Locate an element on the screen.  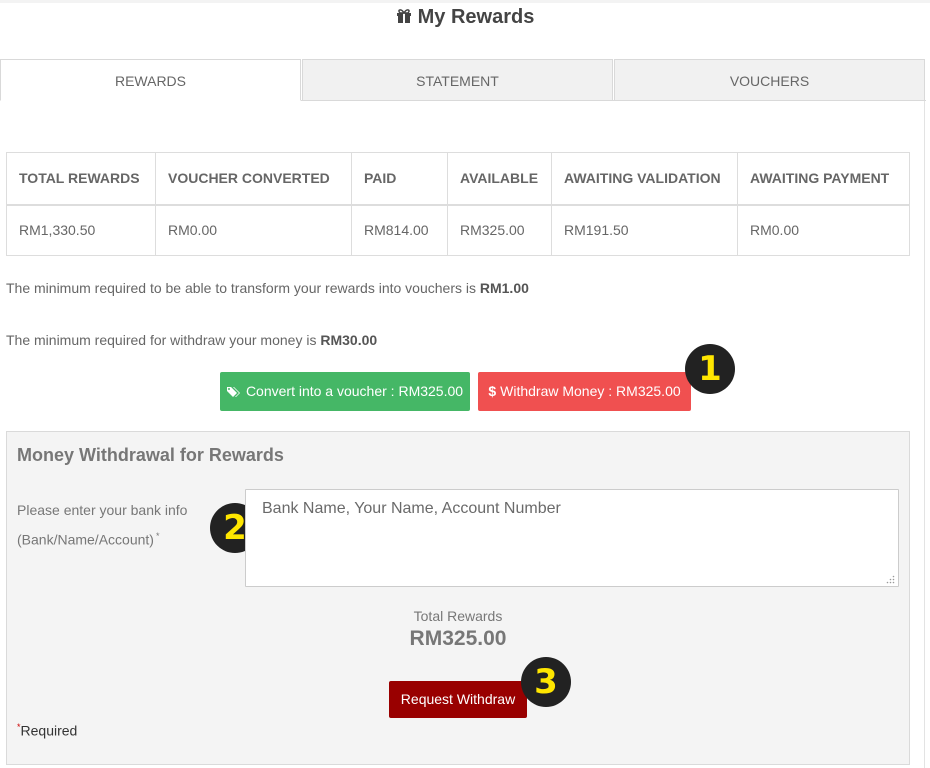
header-awaiting-payment: AWAITING PAYMENT is located at coordinates (823, 178).